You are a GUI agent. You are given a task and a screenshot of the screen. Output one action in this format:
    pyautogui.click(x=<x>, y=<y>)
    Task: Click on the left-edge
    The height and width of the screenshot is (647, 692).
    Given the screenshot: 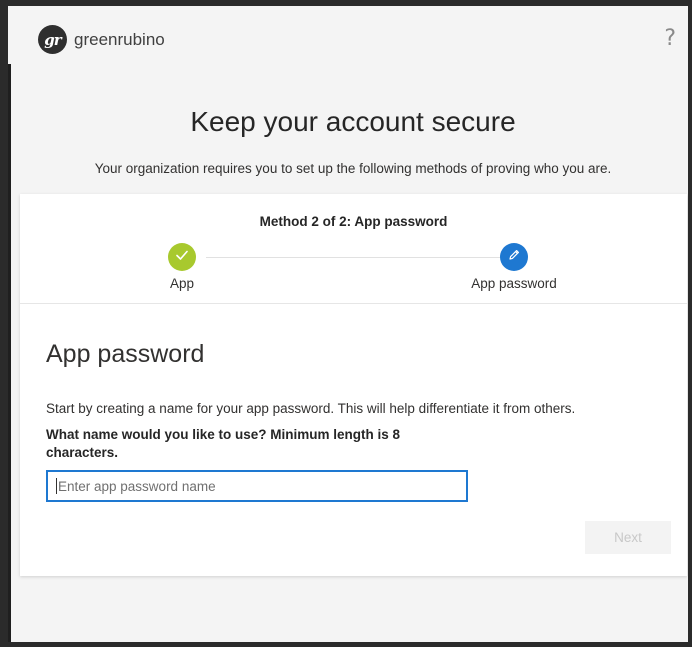 What is the action you would take?
    pyautogui.click(x=9, y=324)
    